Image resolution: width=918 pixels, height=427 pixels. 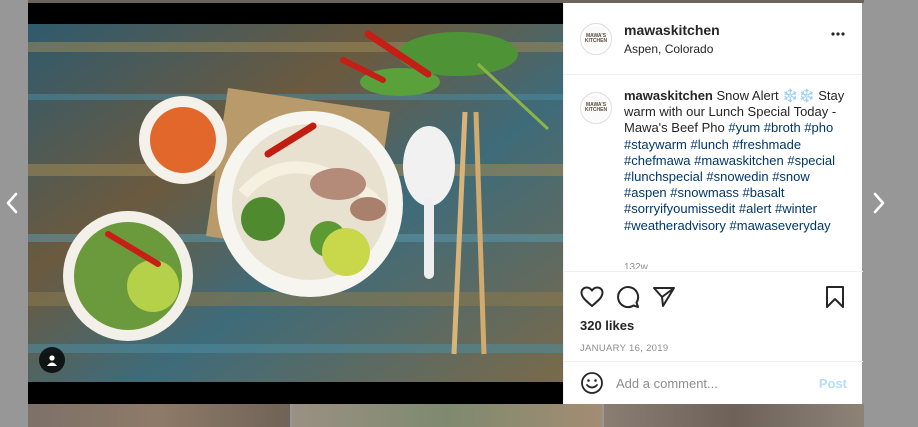 I want to click on hashtag-link: #chefmawa, so click(x=657, y=160).